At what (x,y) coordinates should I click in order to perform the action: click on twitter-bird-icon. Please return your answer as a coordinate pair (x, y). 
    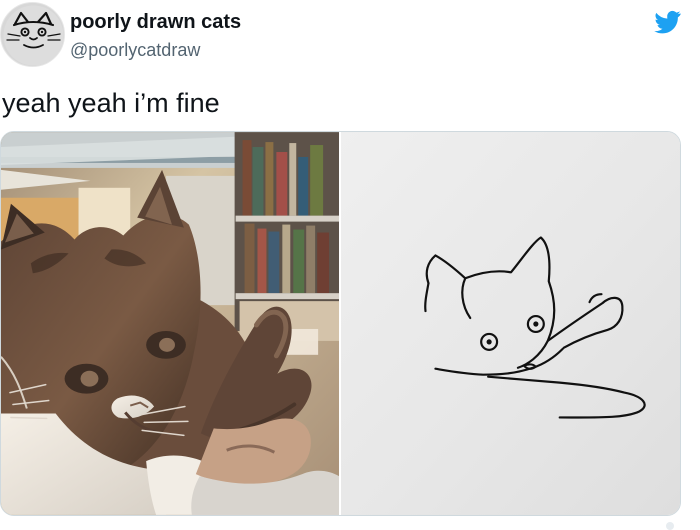
    Looking at the image, I should click on (667, 22).